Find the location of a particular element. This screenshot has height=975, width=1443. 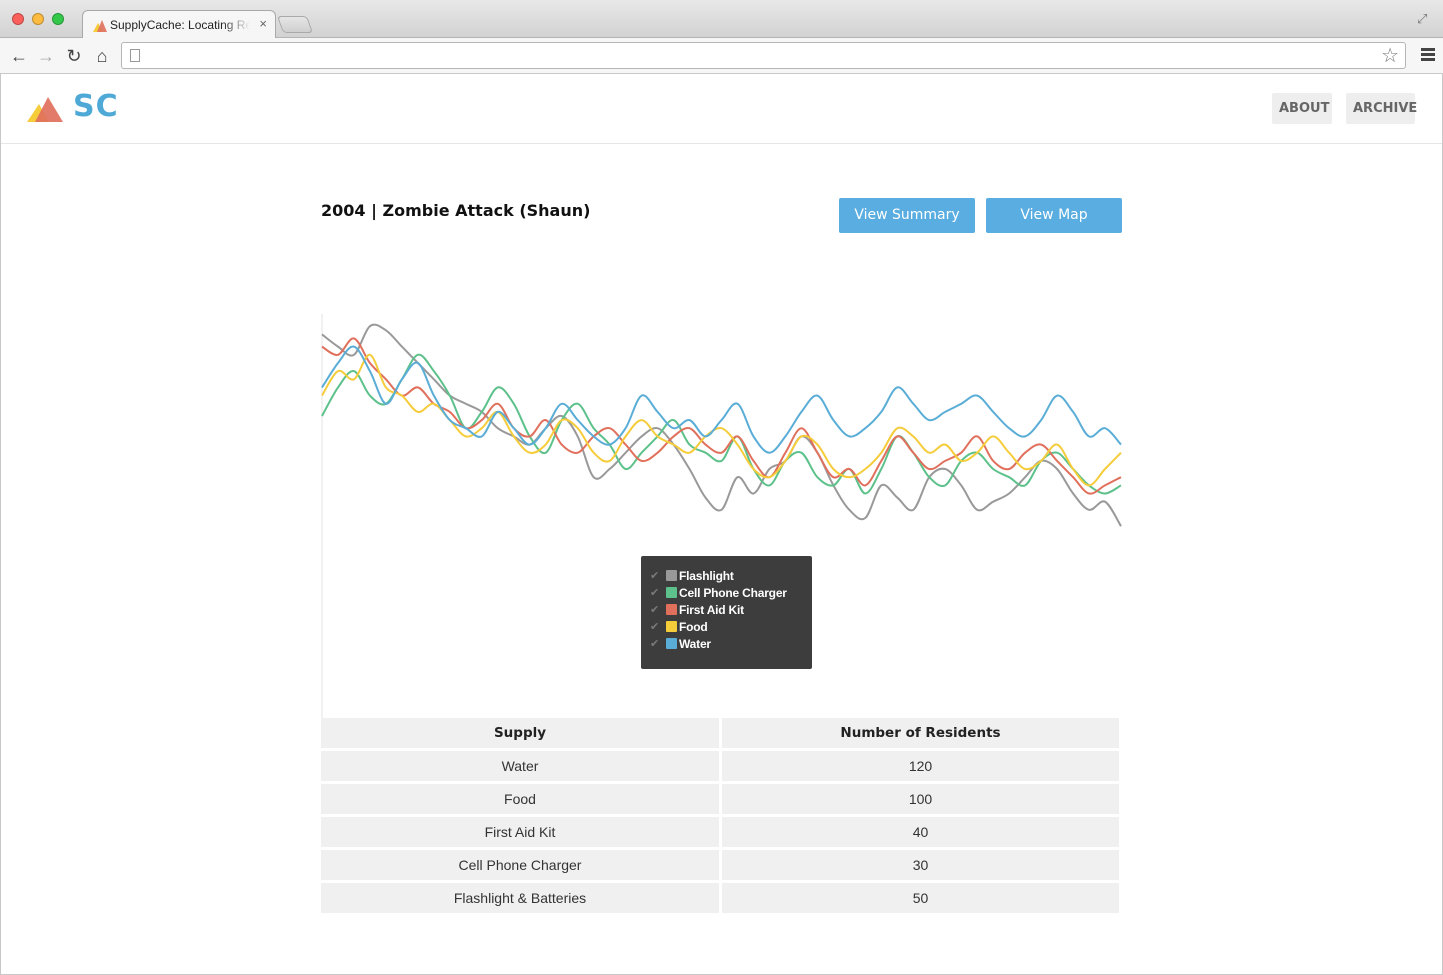

table-cell: Cell Phone Charger is located at coordinates (520, 865).